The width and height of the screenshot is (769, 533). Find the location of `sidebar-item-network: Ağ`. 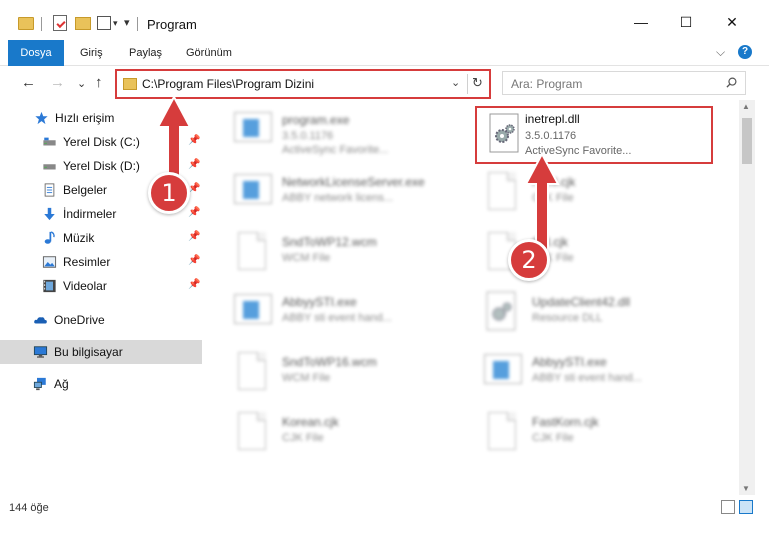

sidebar-item-network: Ağ is located at coordinates (101, 384).